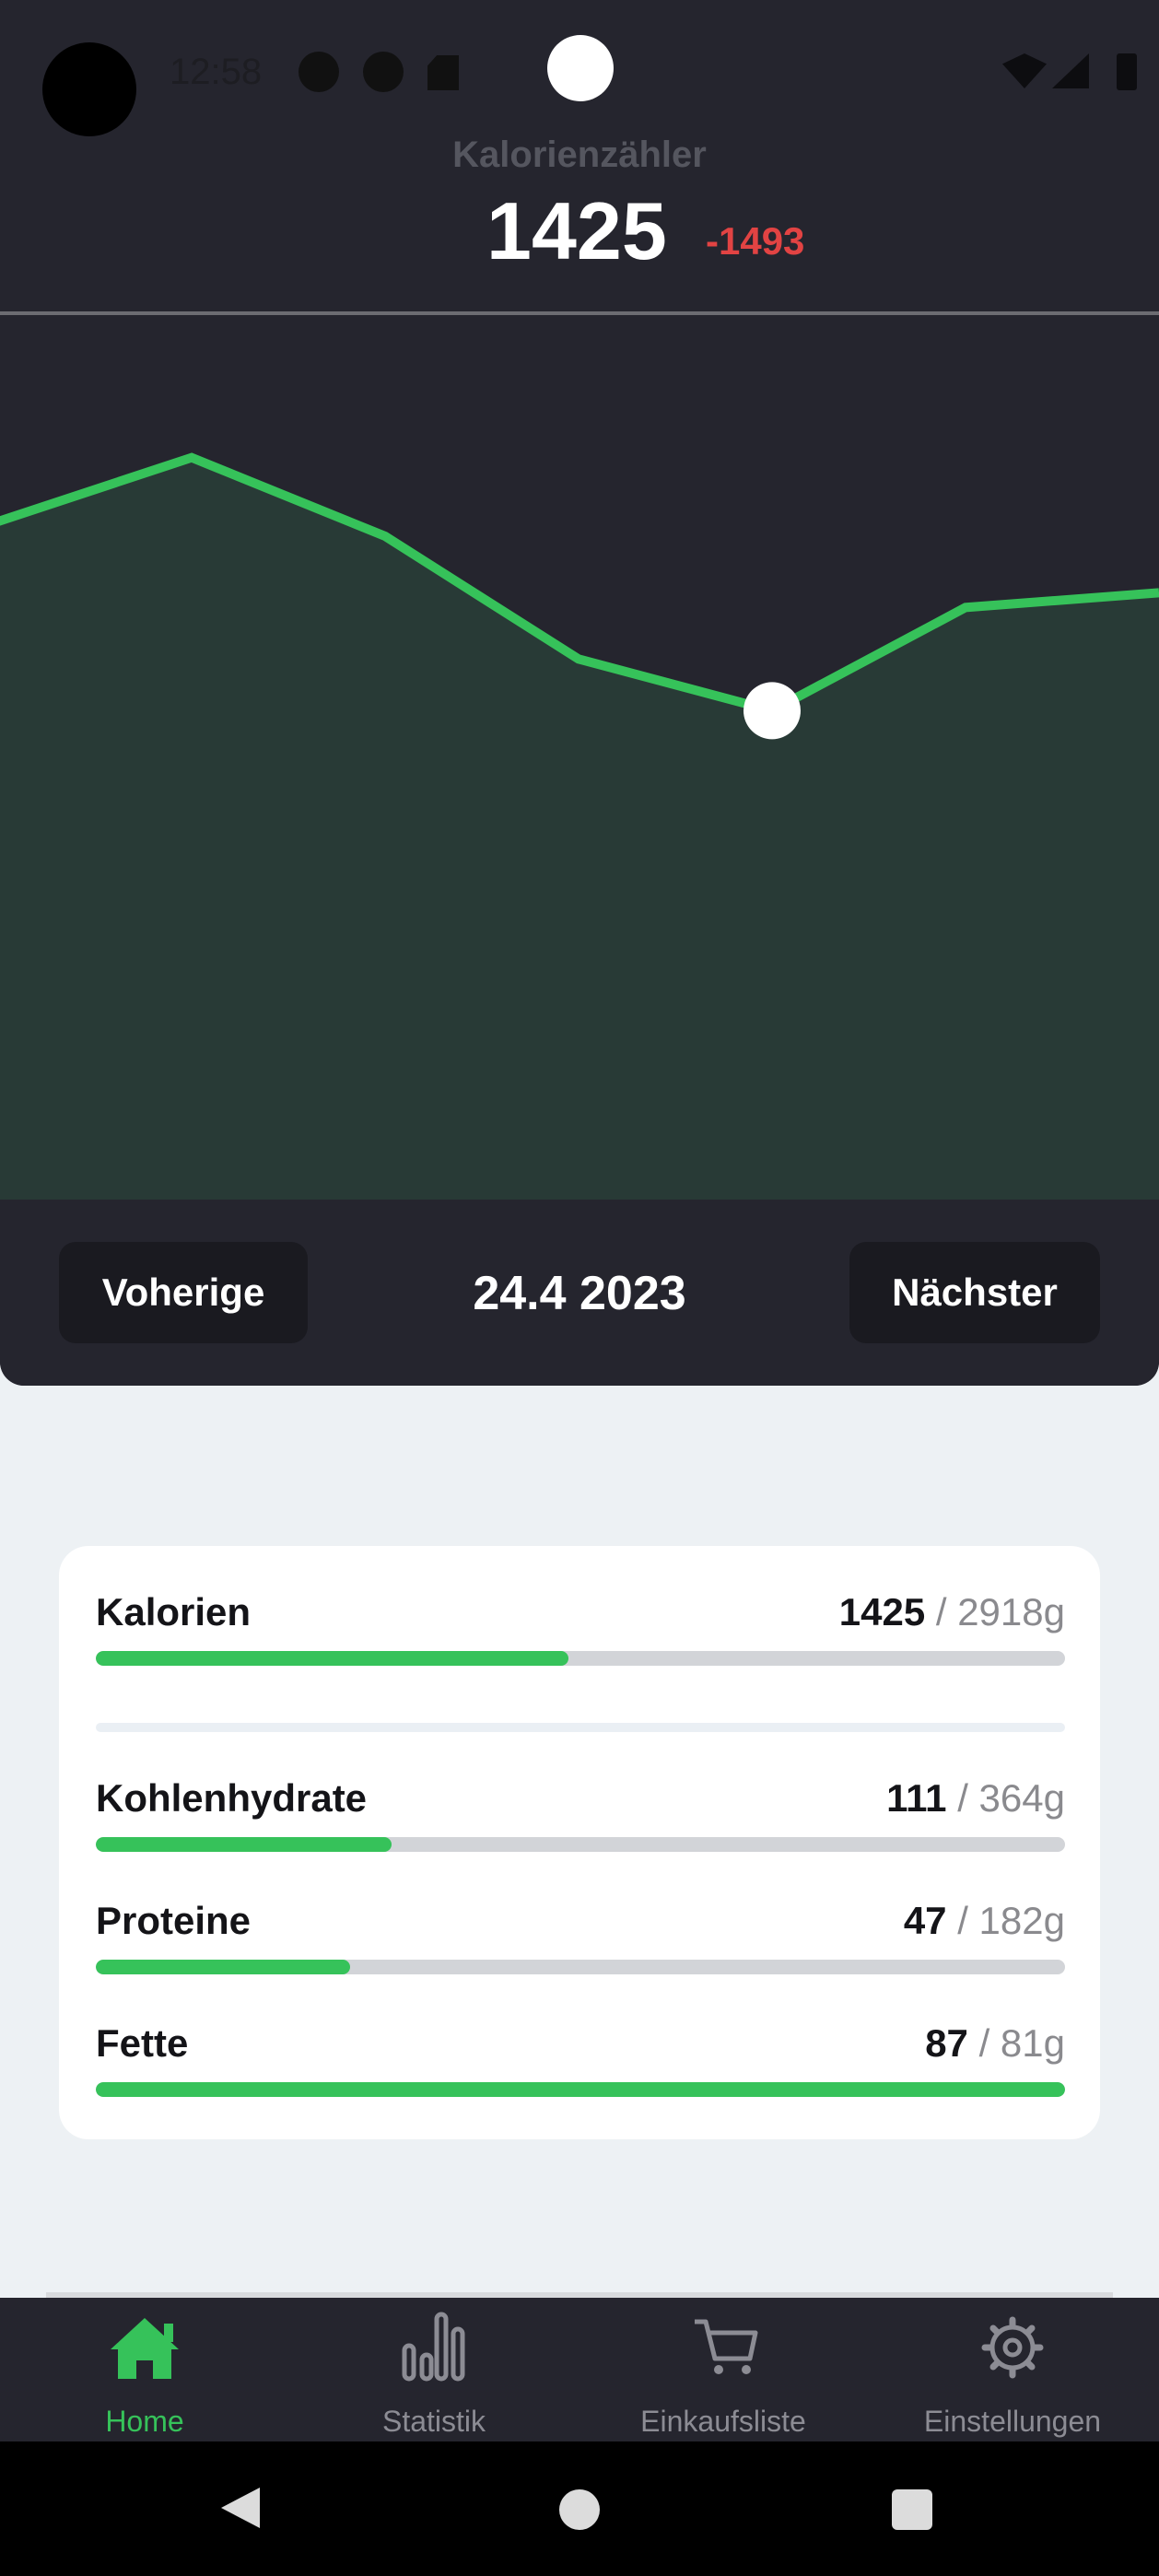 This screenshot has width=1159, height=2576. I want to click on camera-cutout, so click(89, 89).